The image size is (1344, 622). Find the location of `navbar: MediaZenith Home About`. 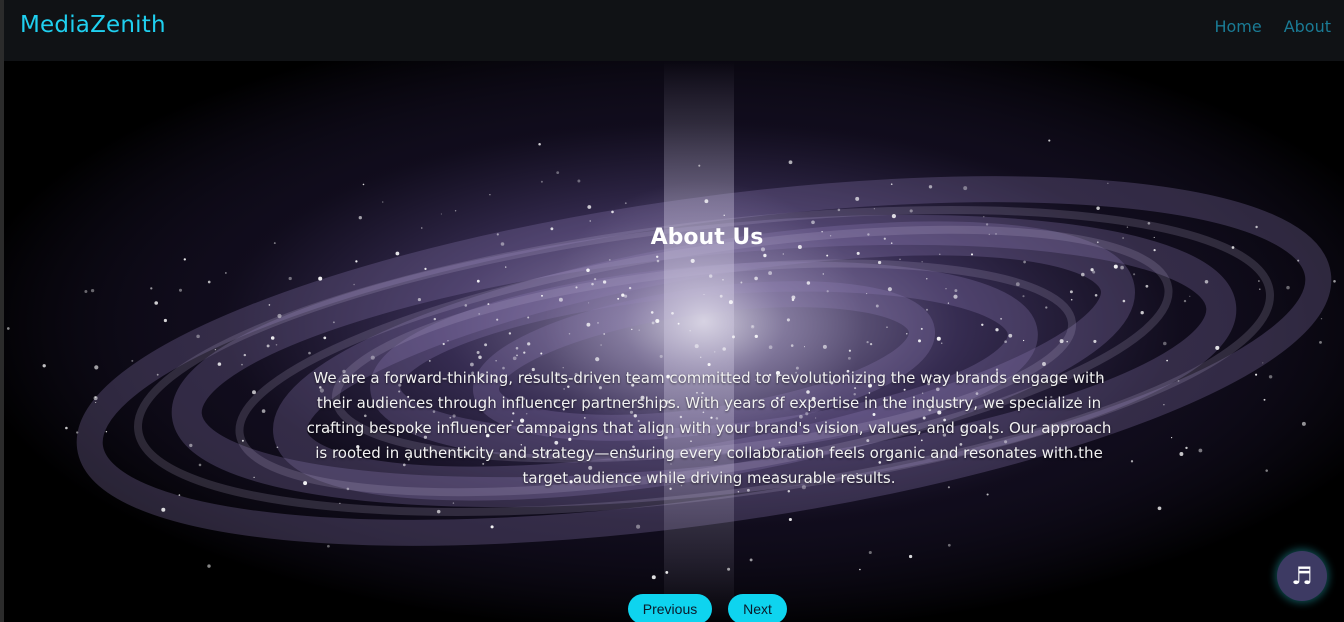

navbar: MediaZenith Home About is located at coordinates (672, 30).